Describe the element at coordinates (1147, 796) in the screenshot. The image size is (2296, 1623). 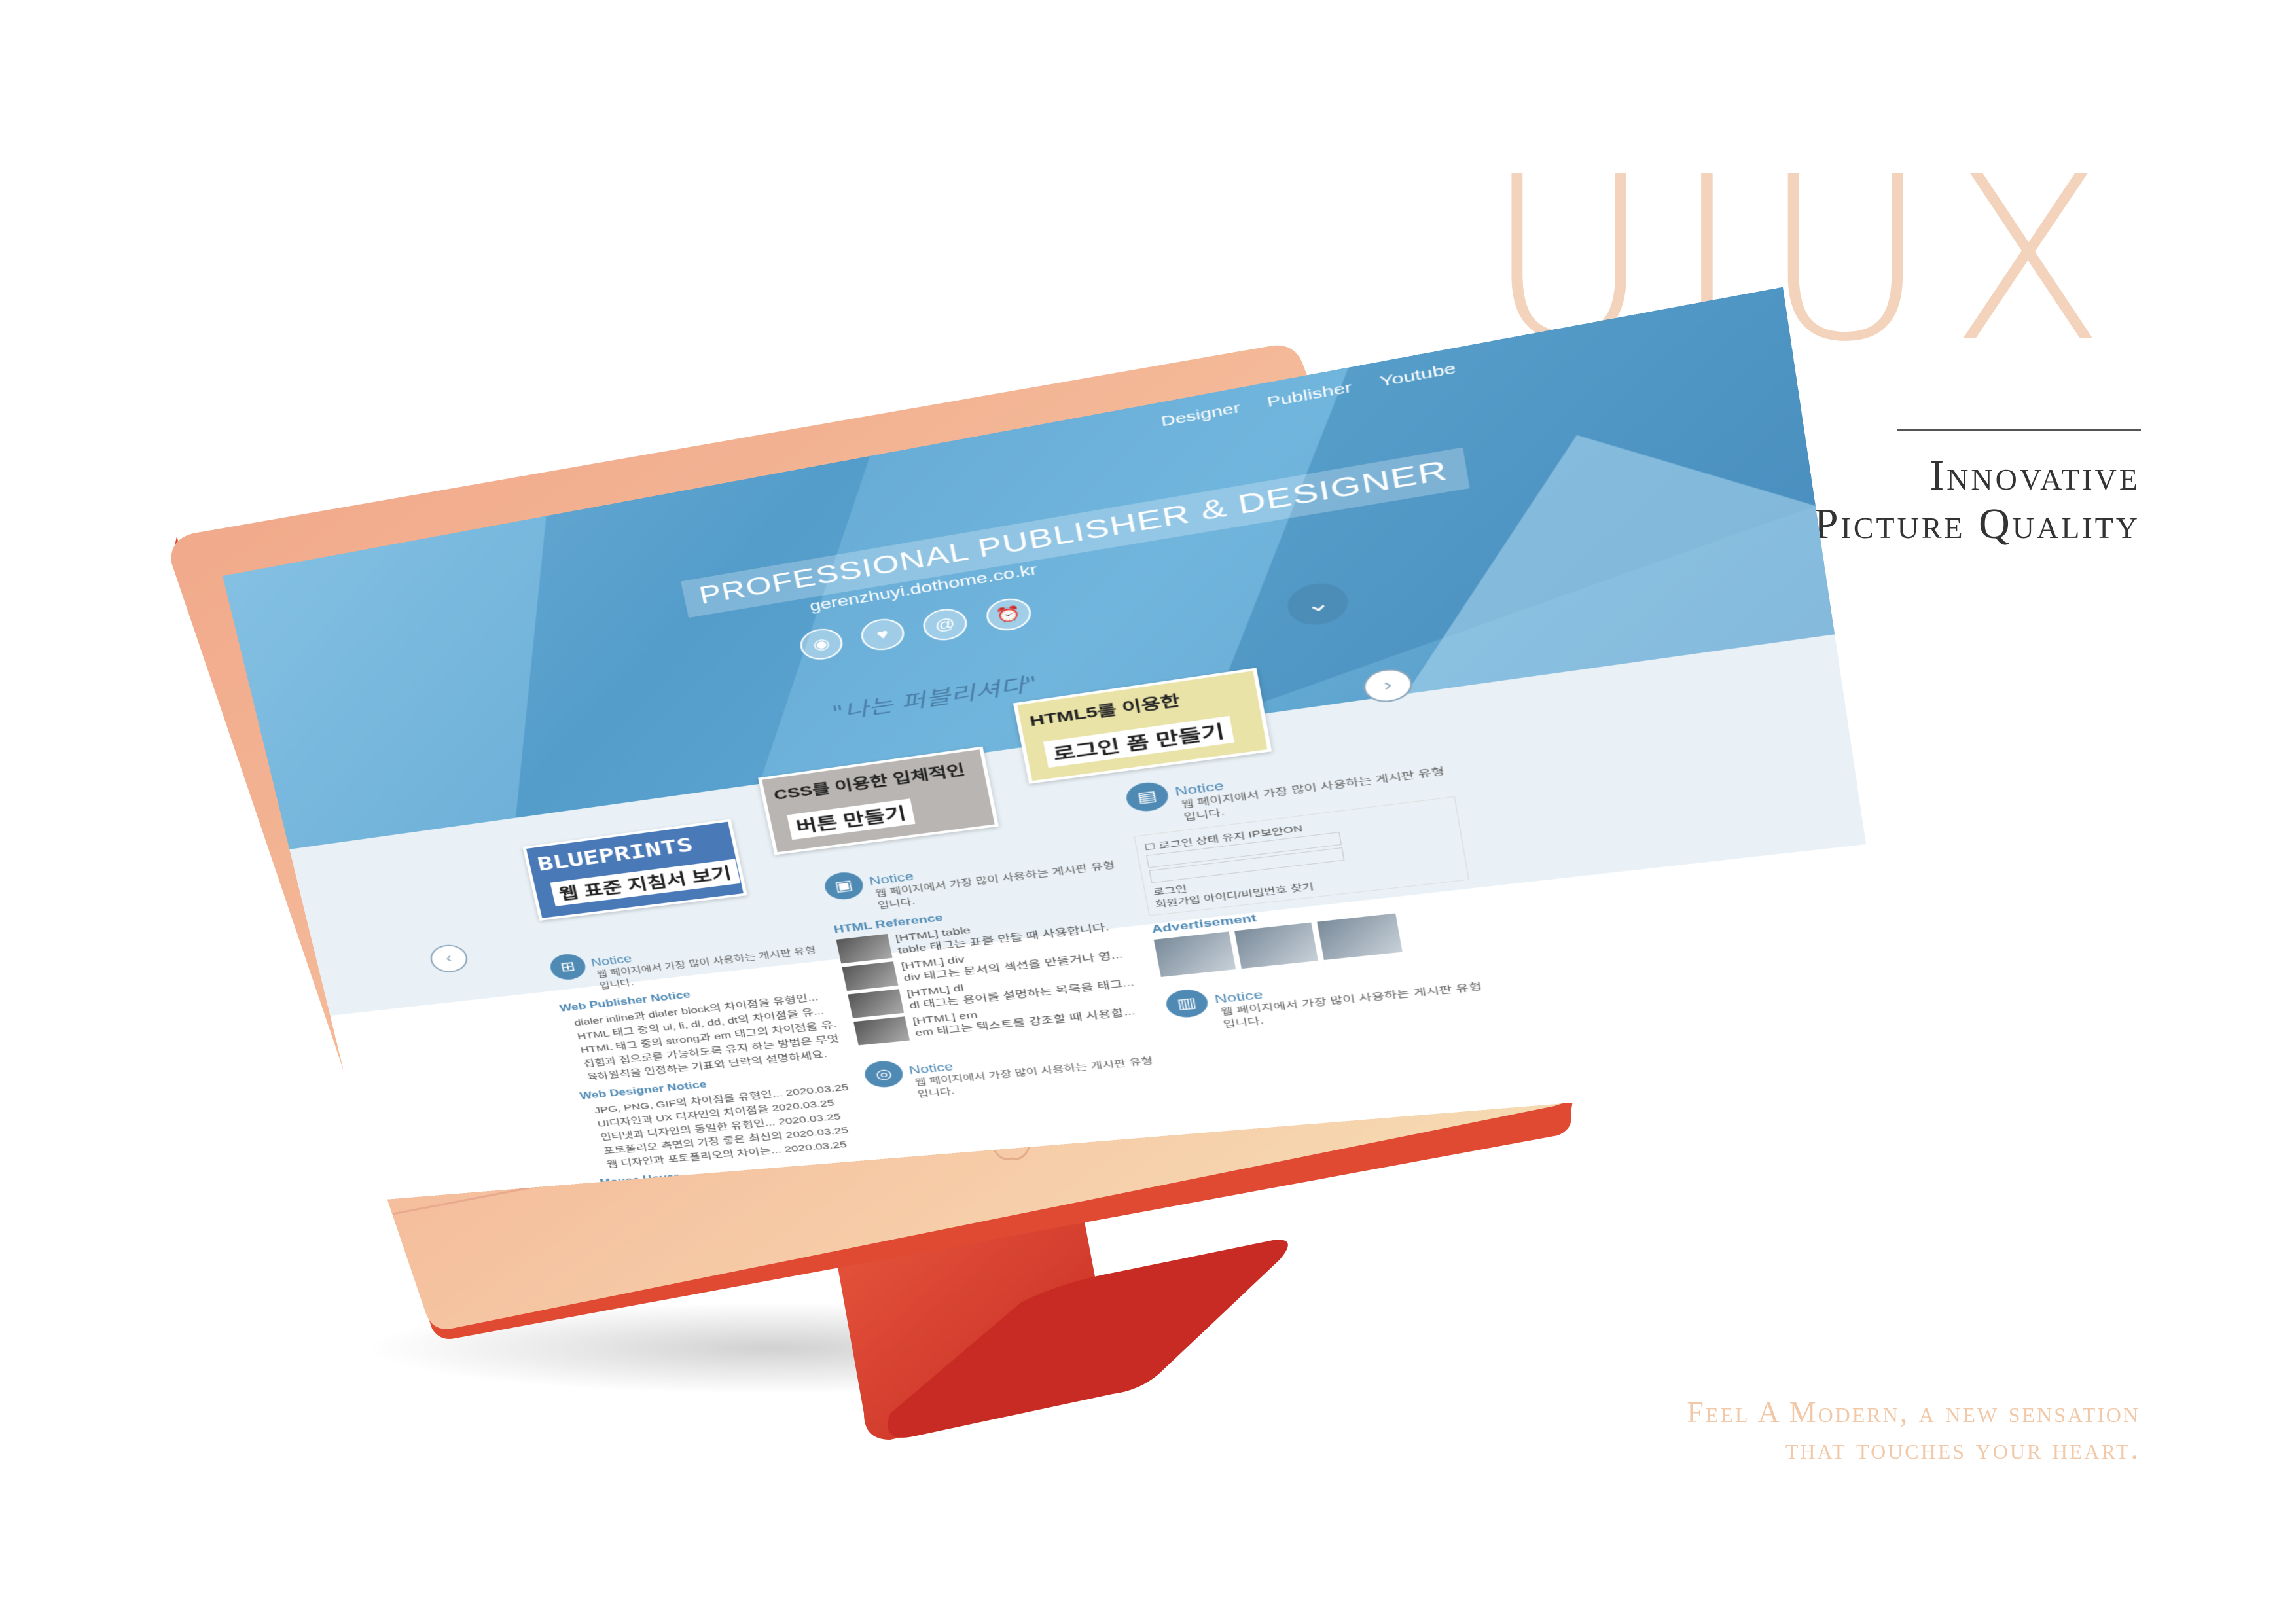
I see `chart-icon: ▤` at that location.